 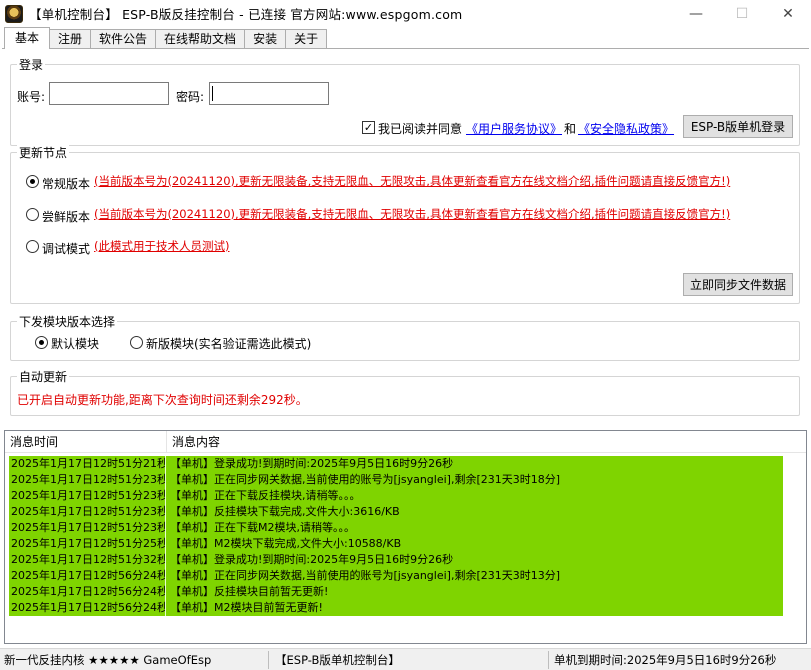 What do you see at coordinates (86, 441) in the screenshot?
I see `col-header-time: 消息时间` at bounding box center [86, 441].